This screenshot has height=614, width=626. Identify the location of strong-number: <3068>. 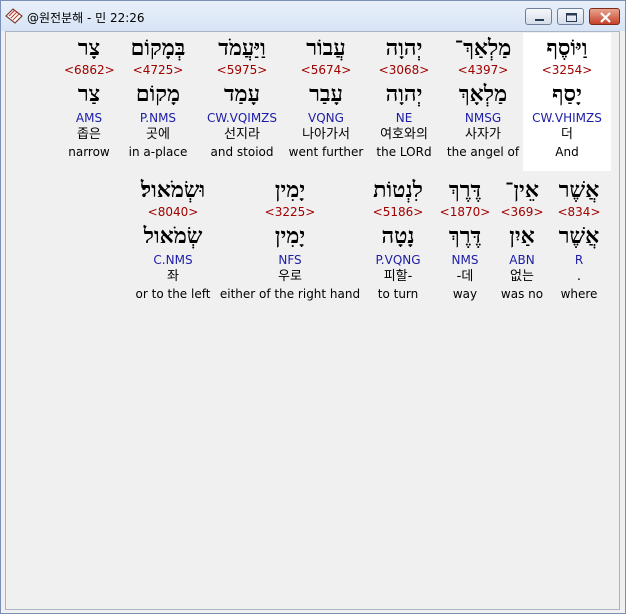
(404, 70).